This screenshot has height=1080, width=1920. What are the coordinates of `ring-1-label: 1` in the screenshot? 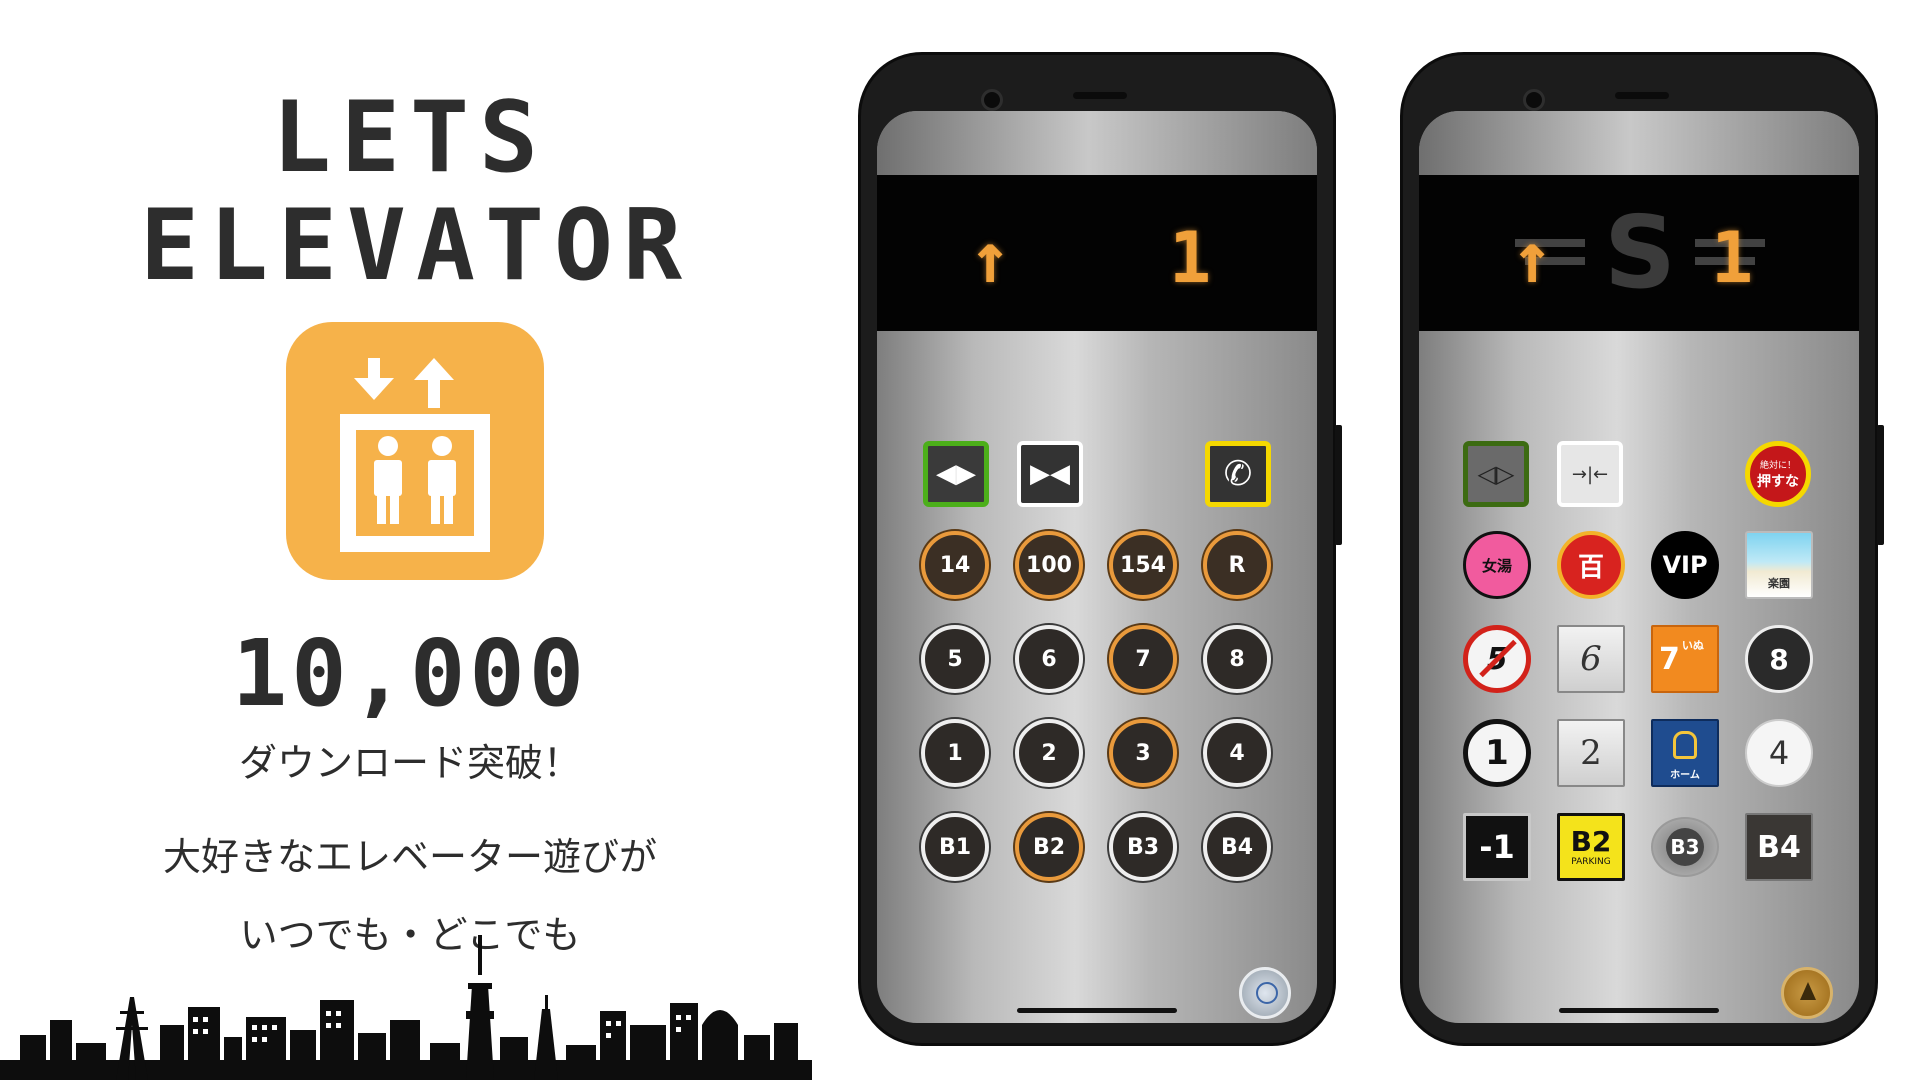 It's located at (1497, 753).